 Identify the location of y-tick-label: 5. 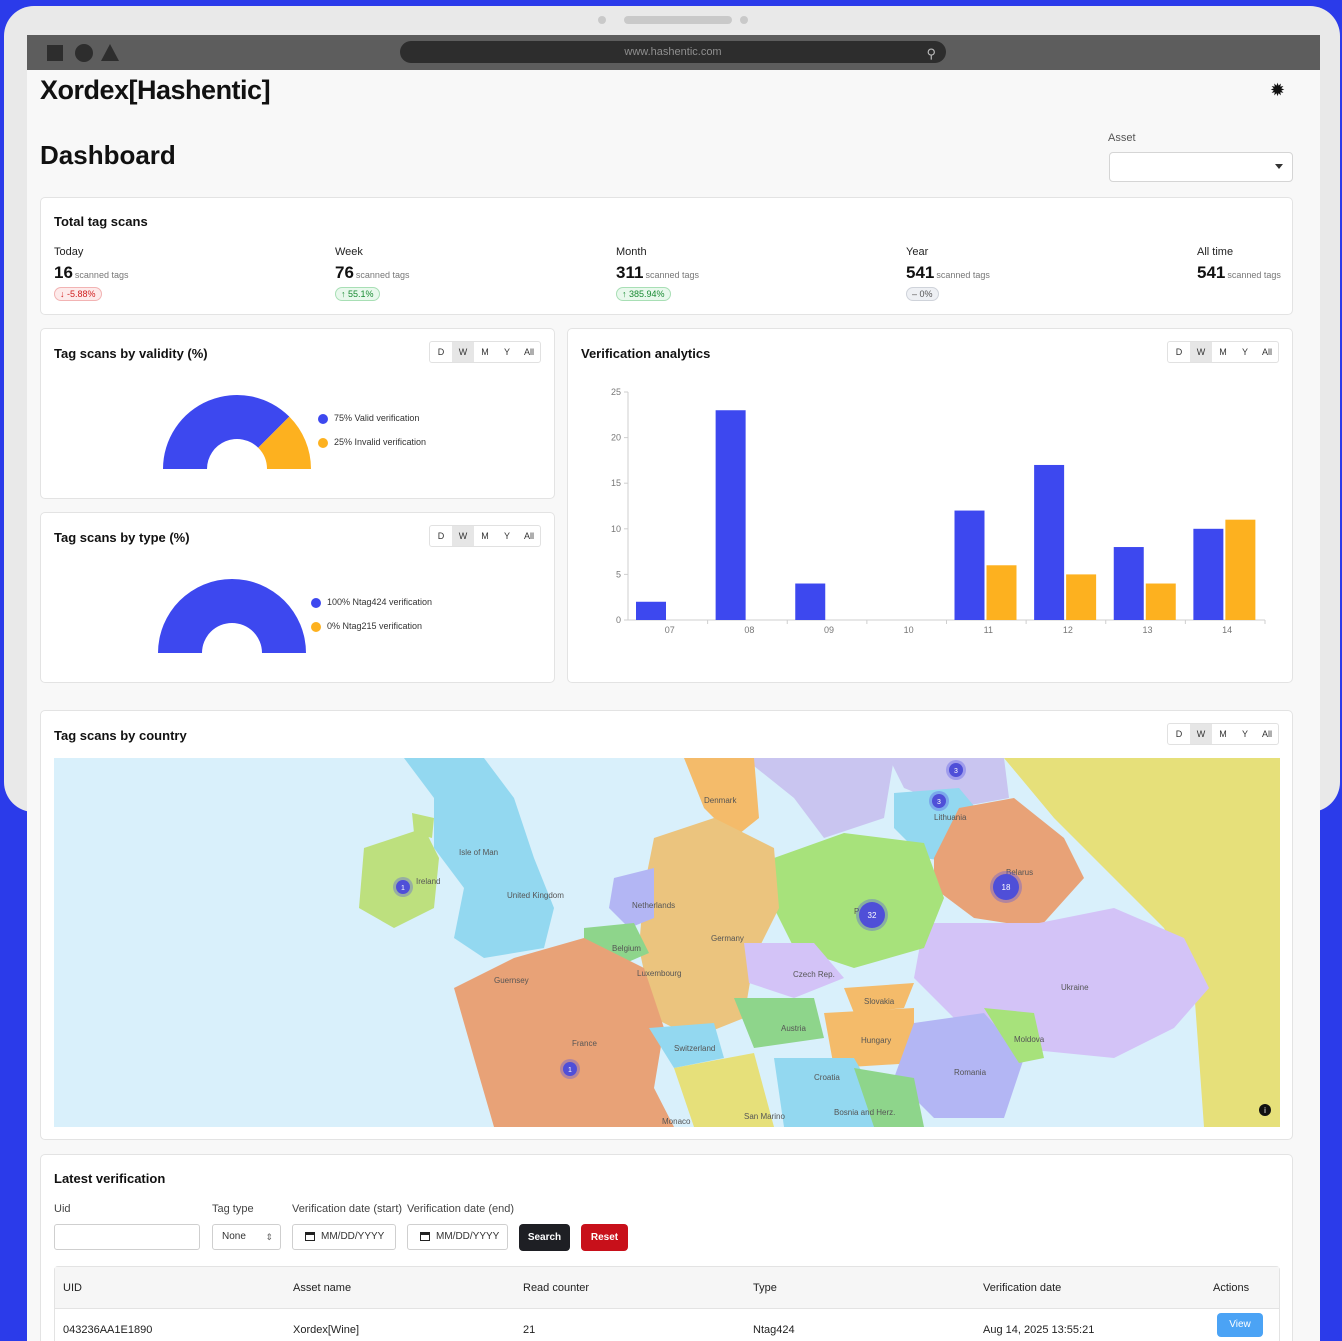
(618, 574).